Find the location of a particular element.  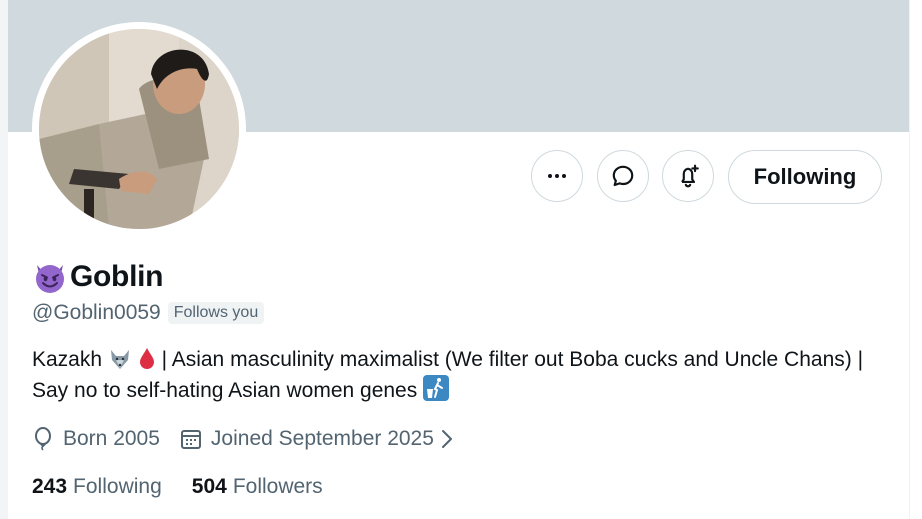

chevron-right-icon is located at coordinates (447, 439).